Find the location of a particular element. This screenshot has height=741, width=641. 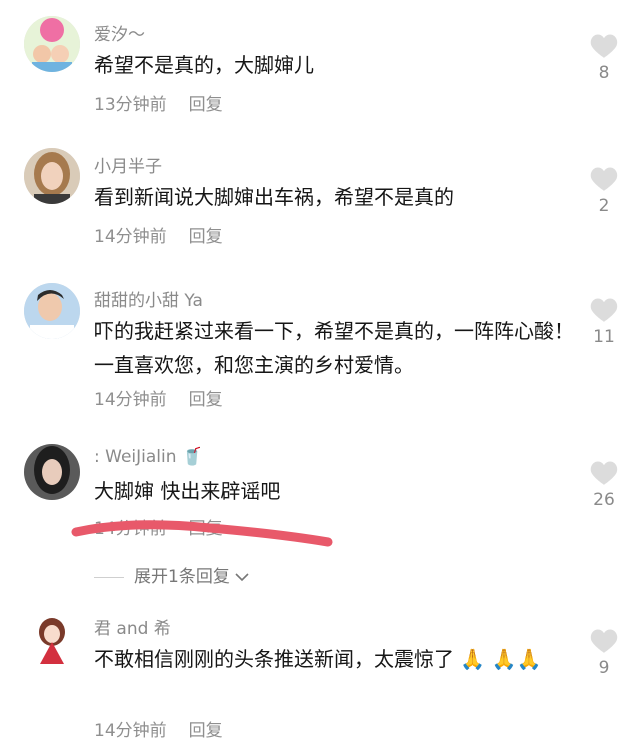

like-count: 11 is located at coordinates (604, 337).